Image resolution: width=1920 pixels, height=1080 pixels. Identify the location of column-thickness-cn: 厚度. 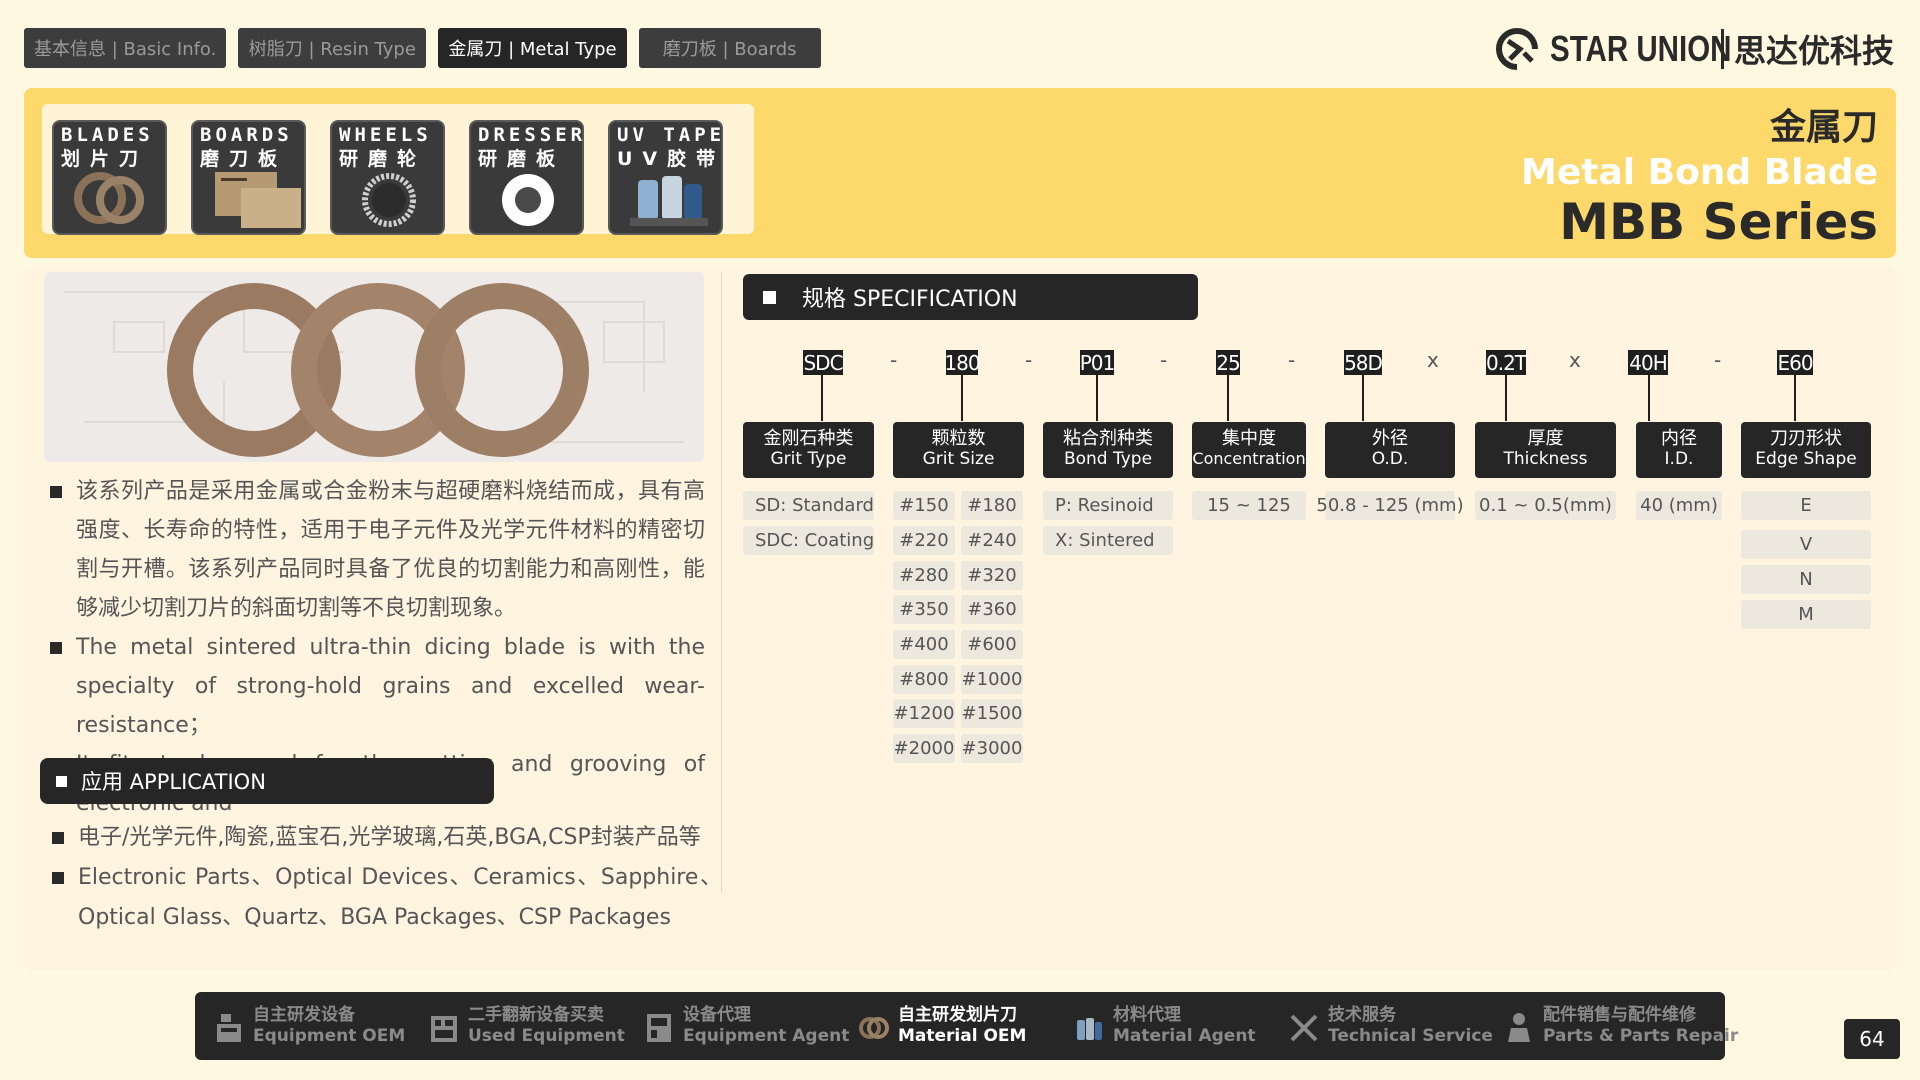
(1545, 438).